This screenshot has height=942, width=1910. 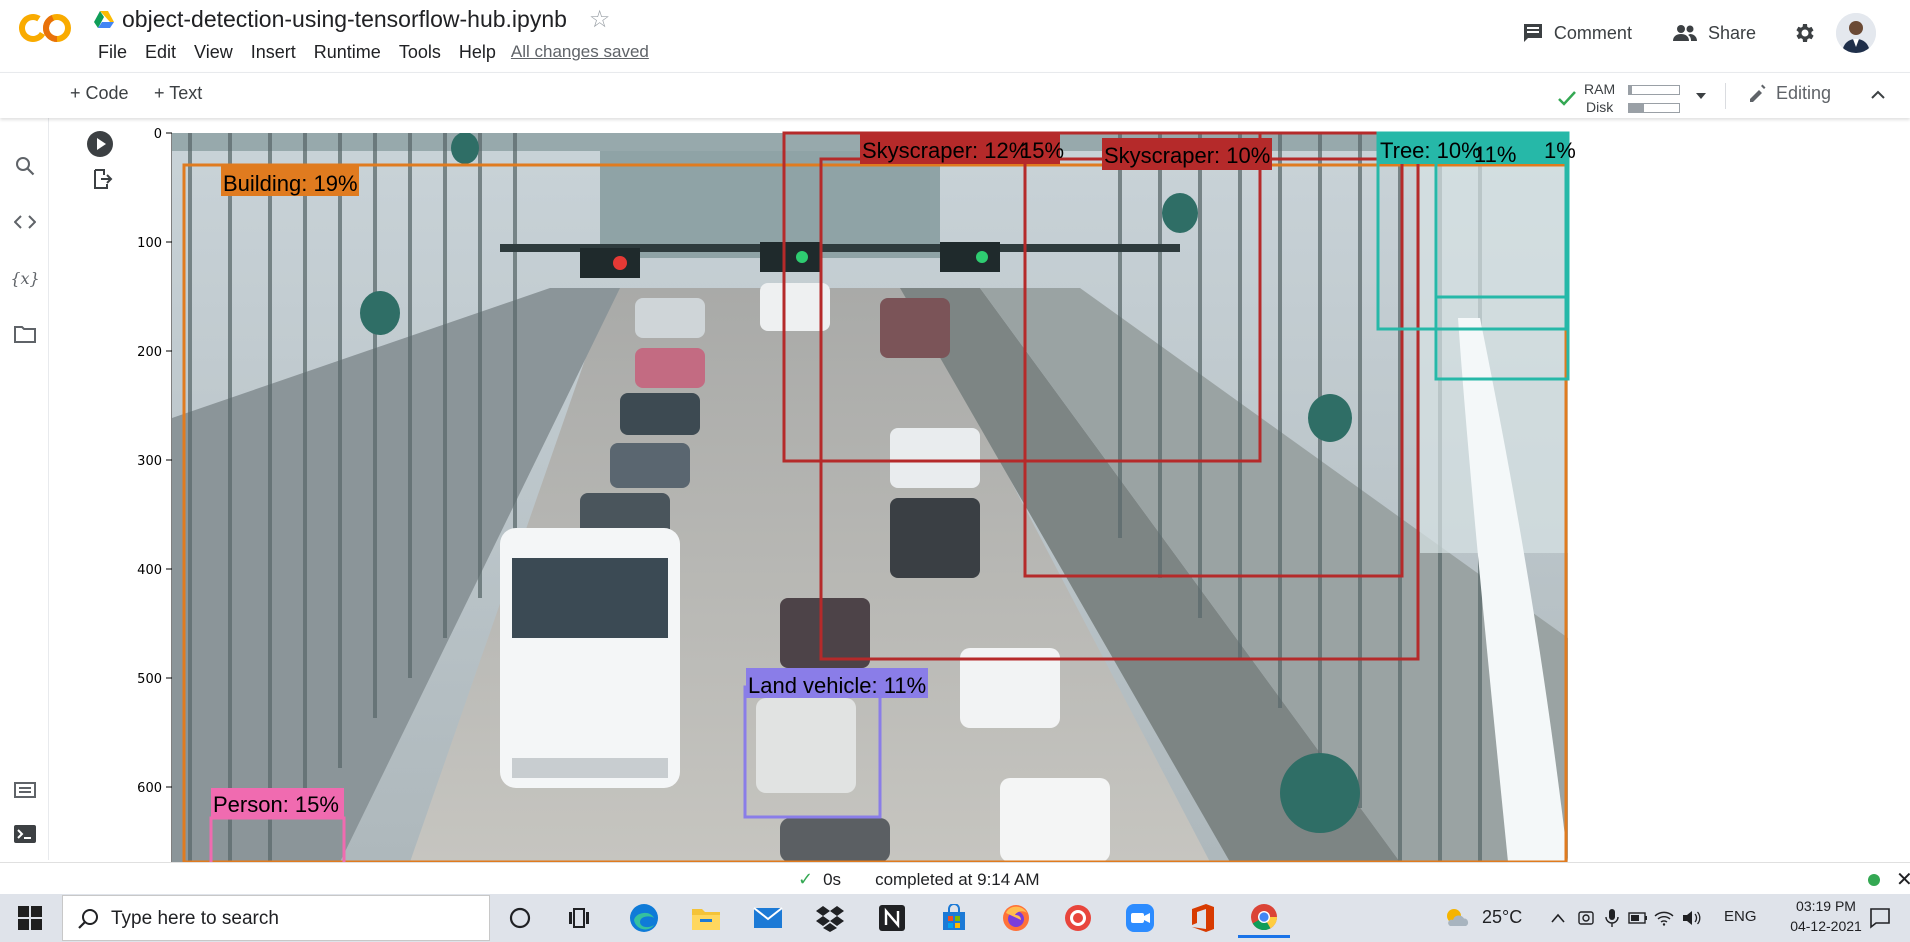 I want to click on wifi-icon, so click(x=1664, y=918).